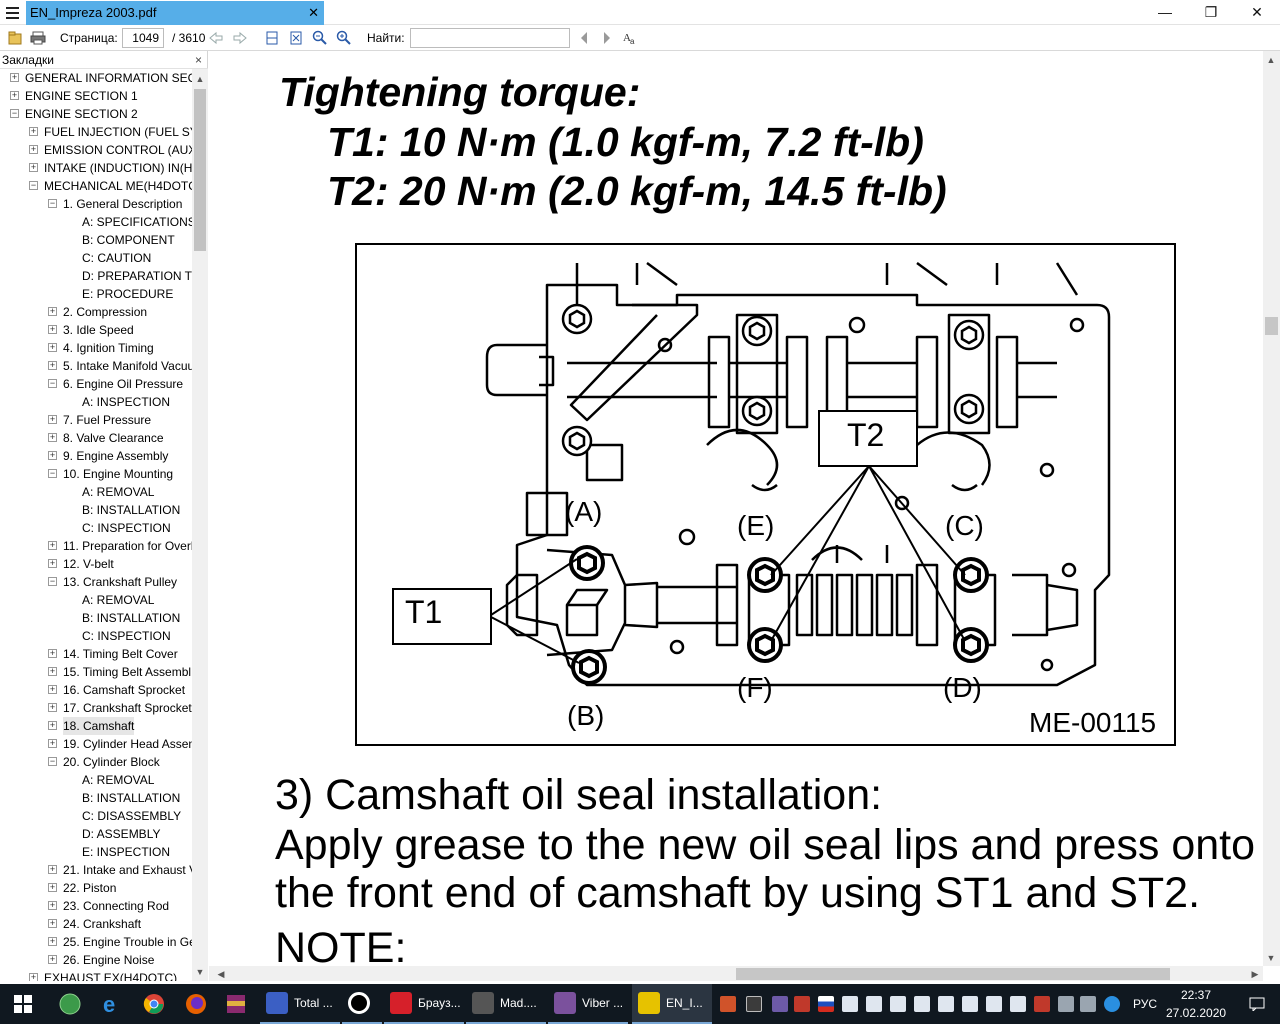 The width and height of the screenshot is (1280, 1024). I want to click on bookmark-item: + EMISSION CONTROL (AUX., so click(96, 150).